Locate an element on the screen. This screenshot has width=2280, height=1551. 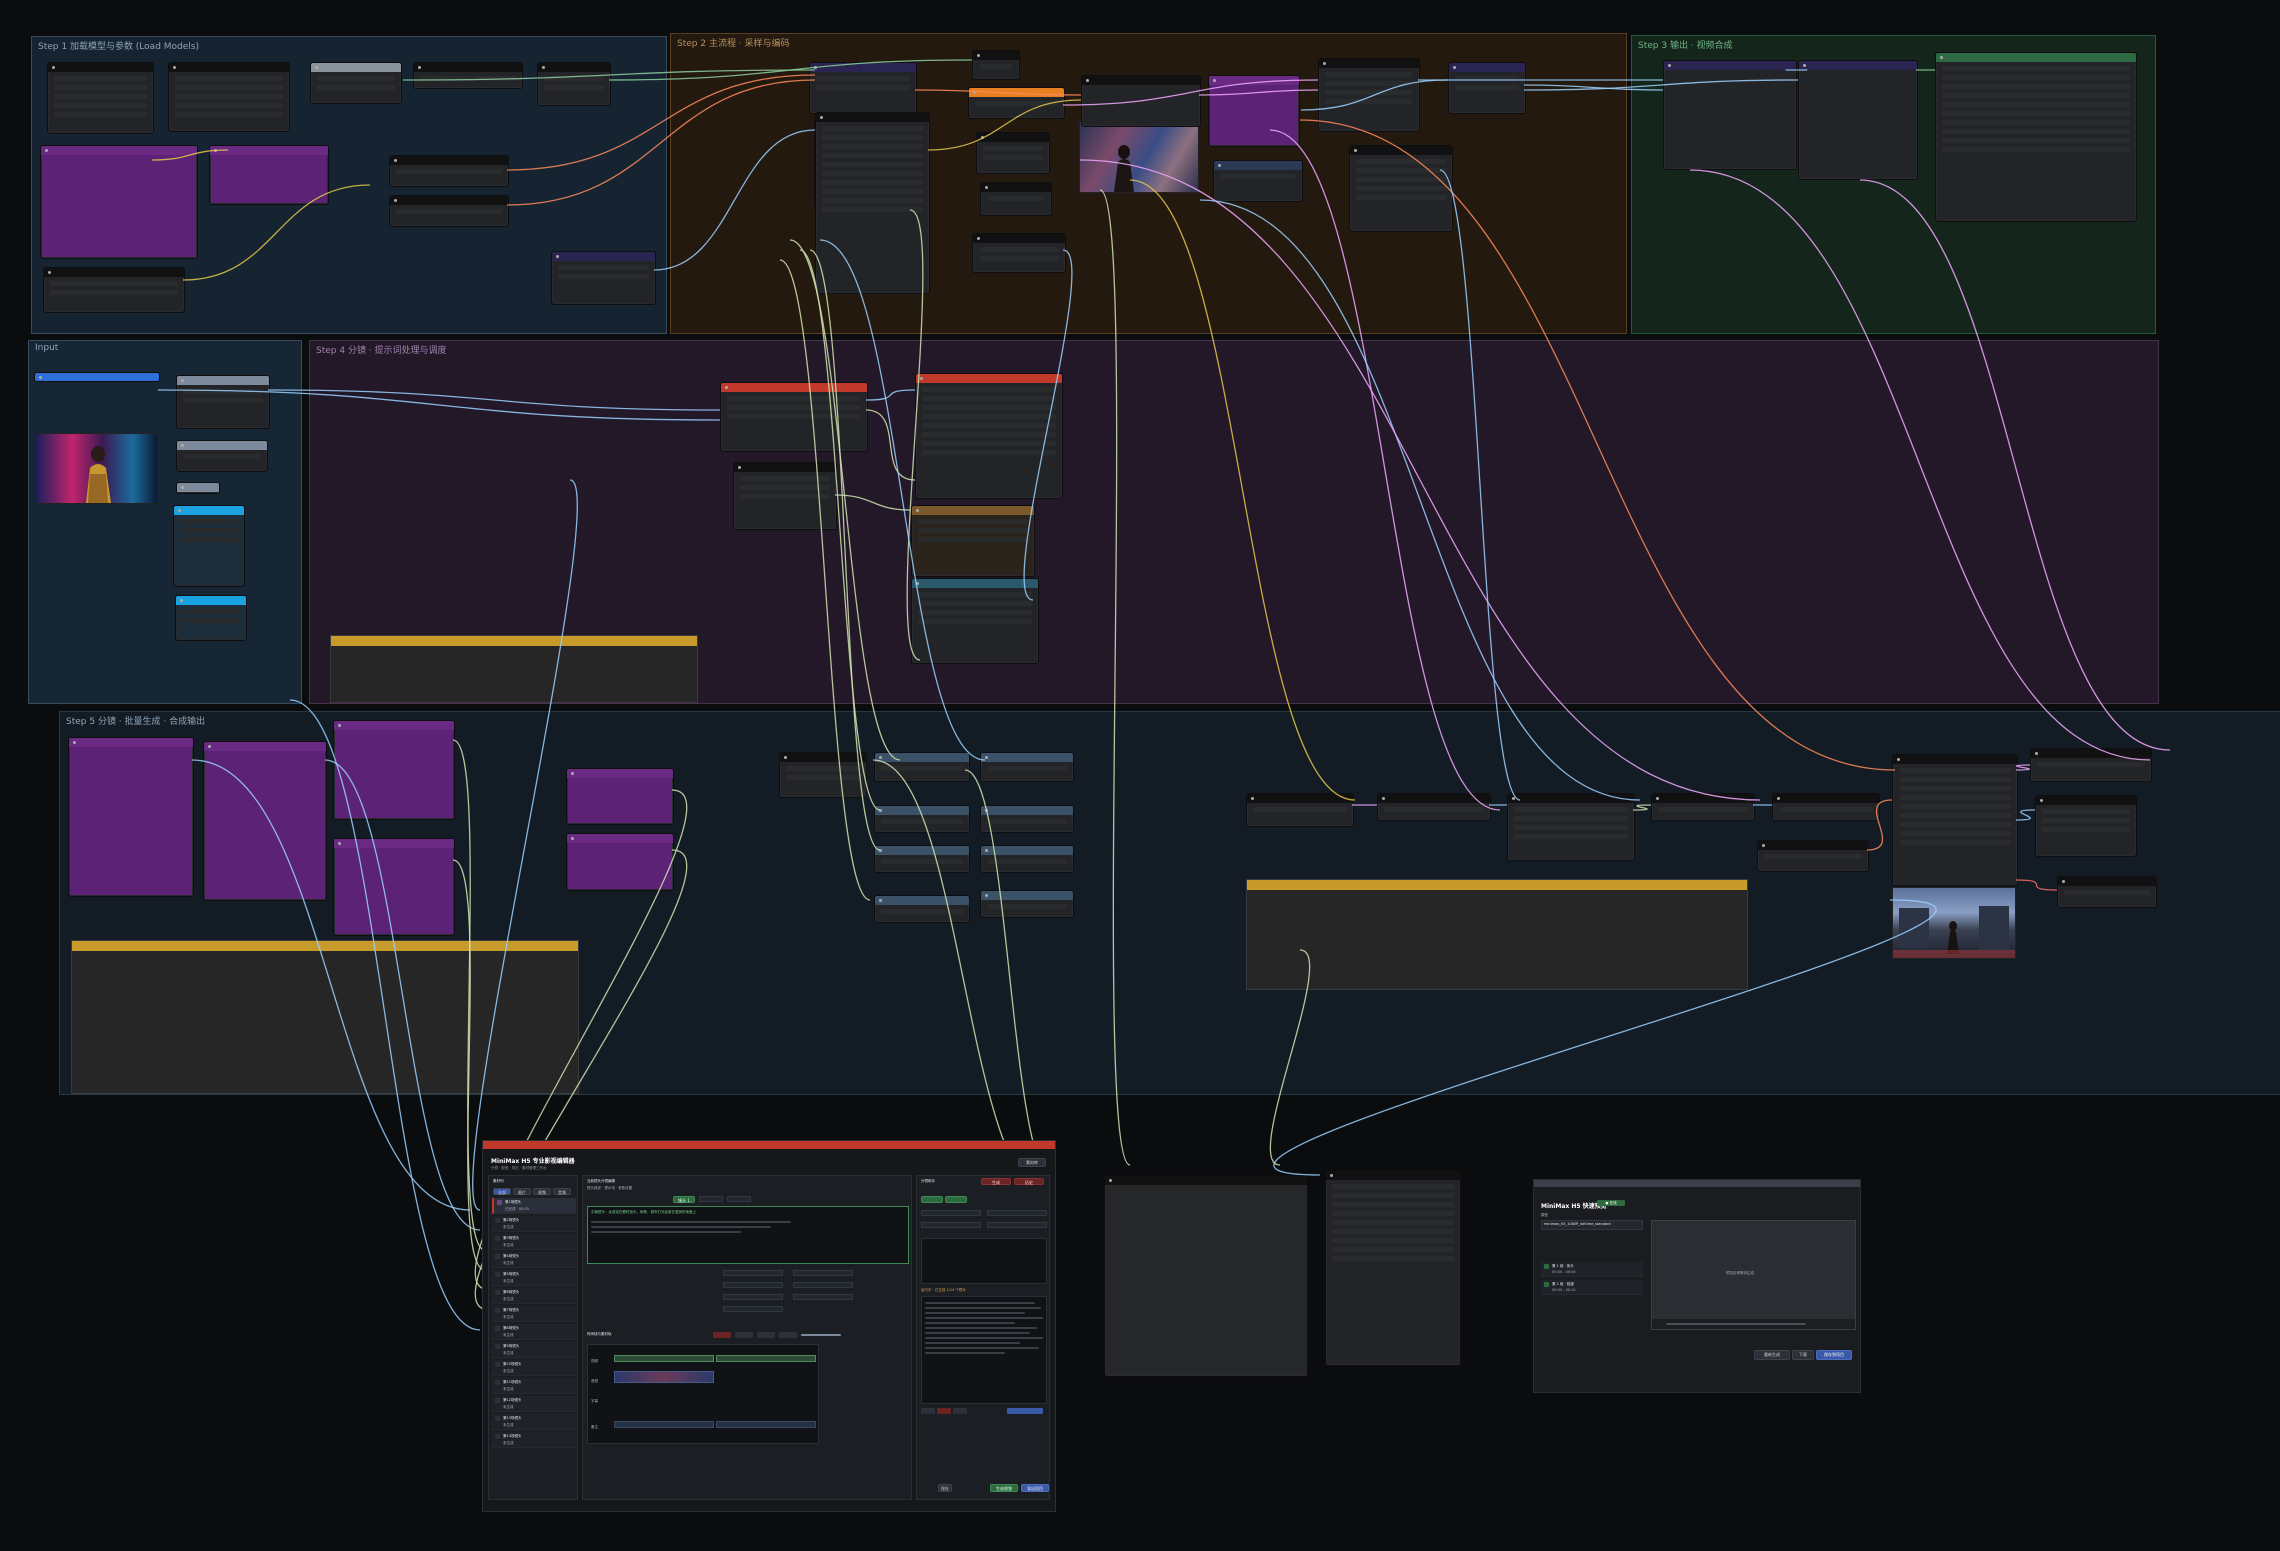
timeline-area: 视频 音频 字幕 备注 is located at coordinates (703, 1394).